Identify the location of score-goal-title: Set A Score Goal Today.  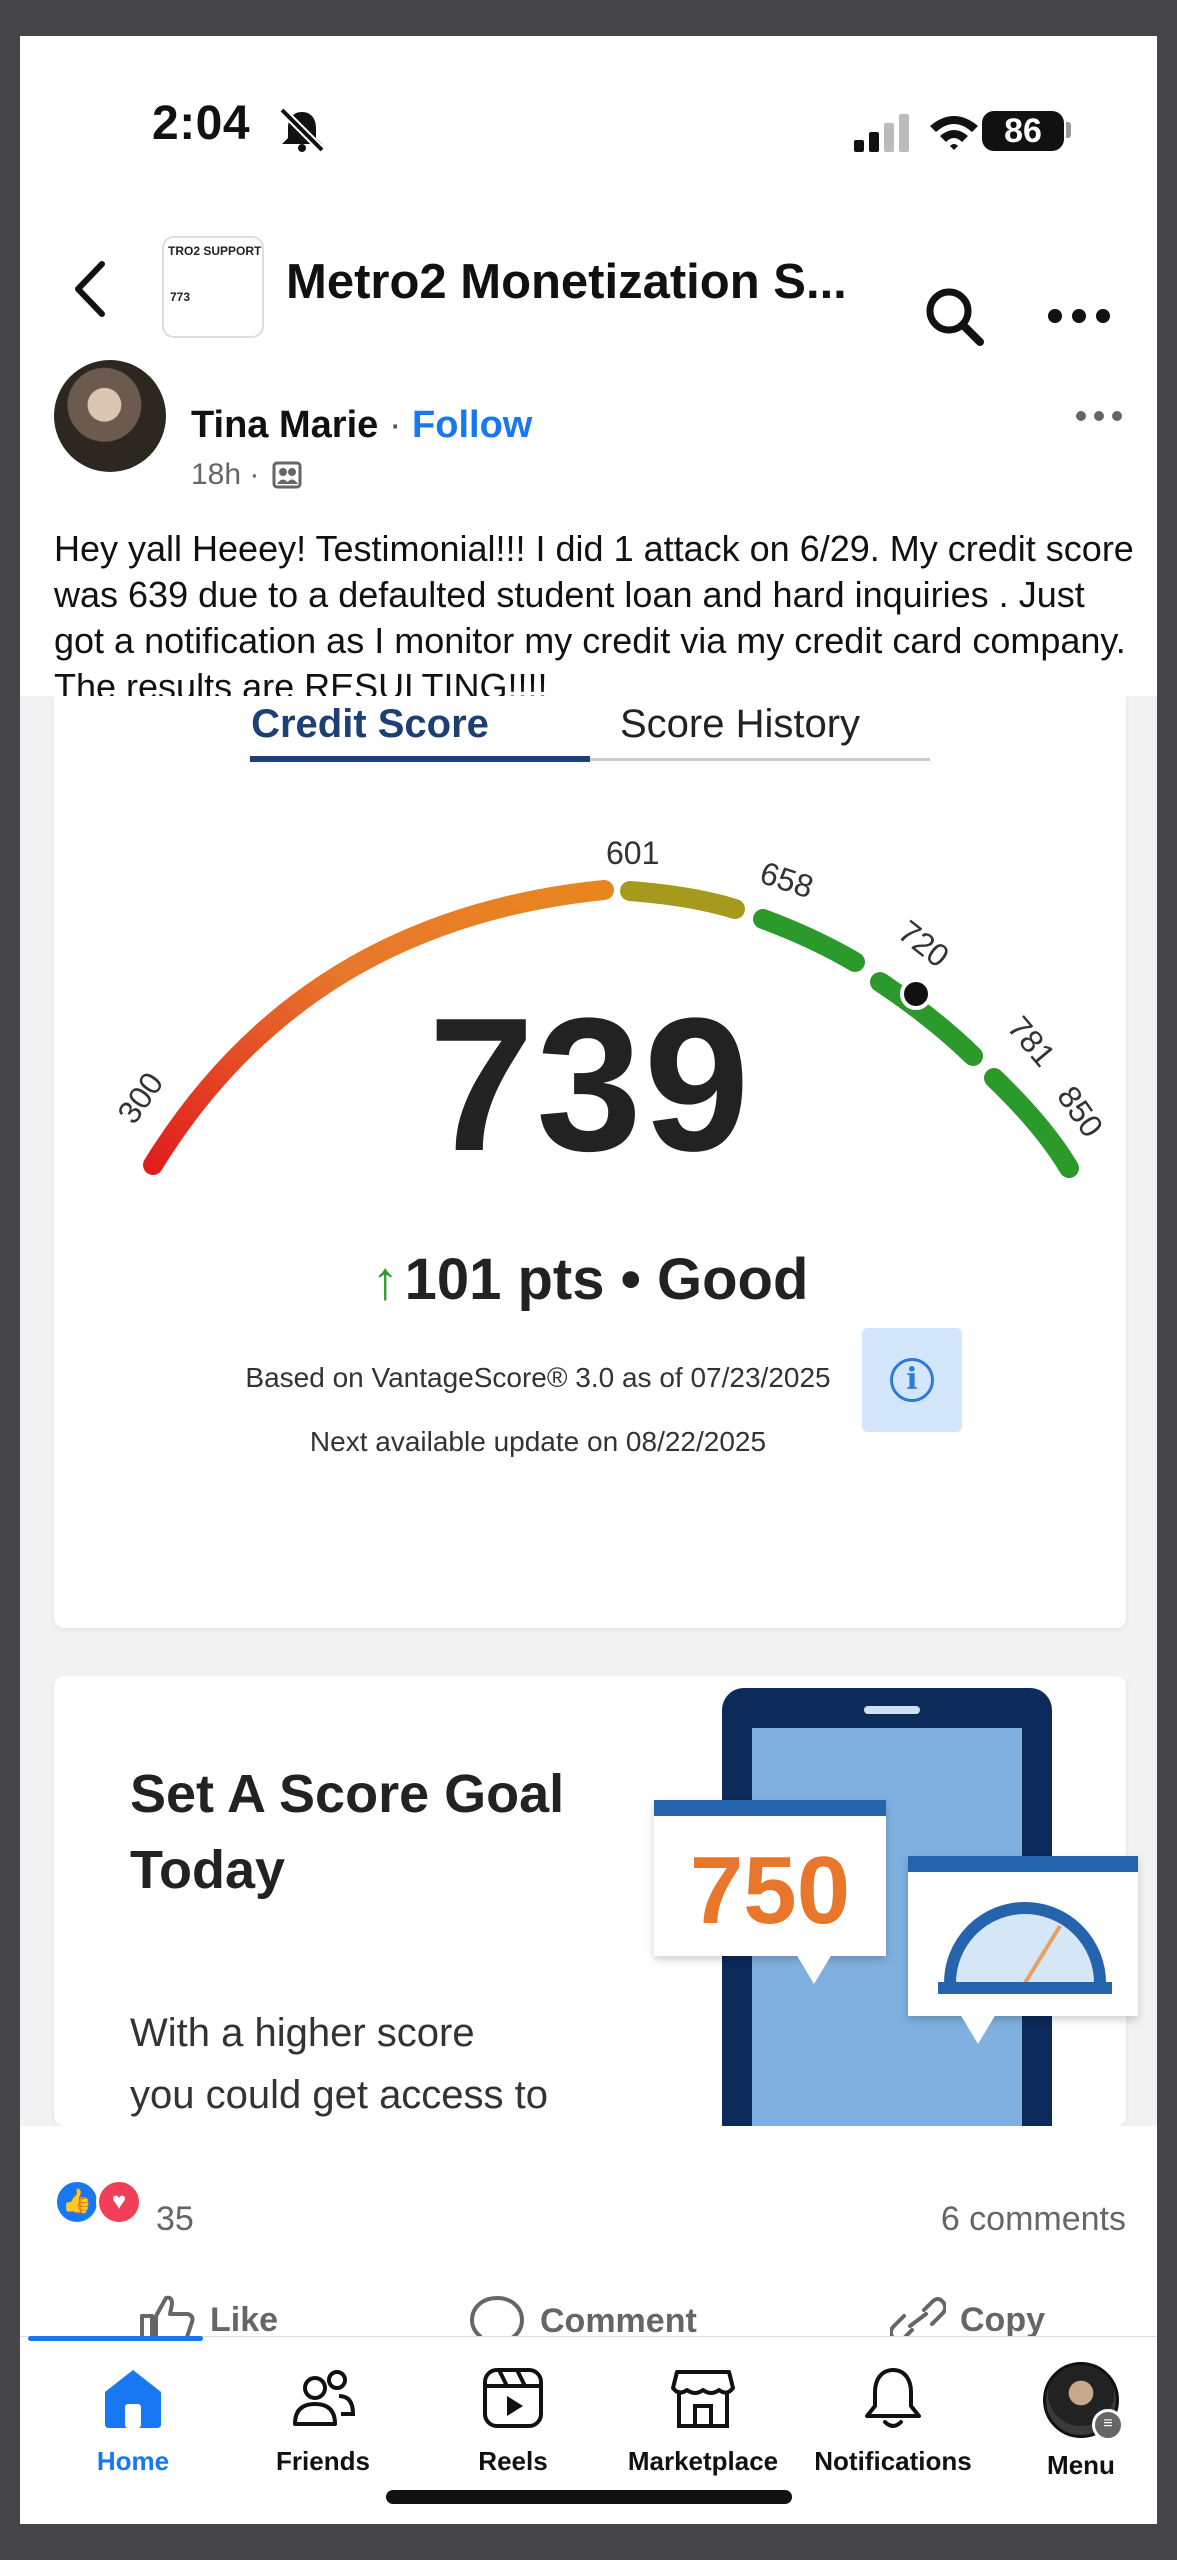
(347, 1832).